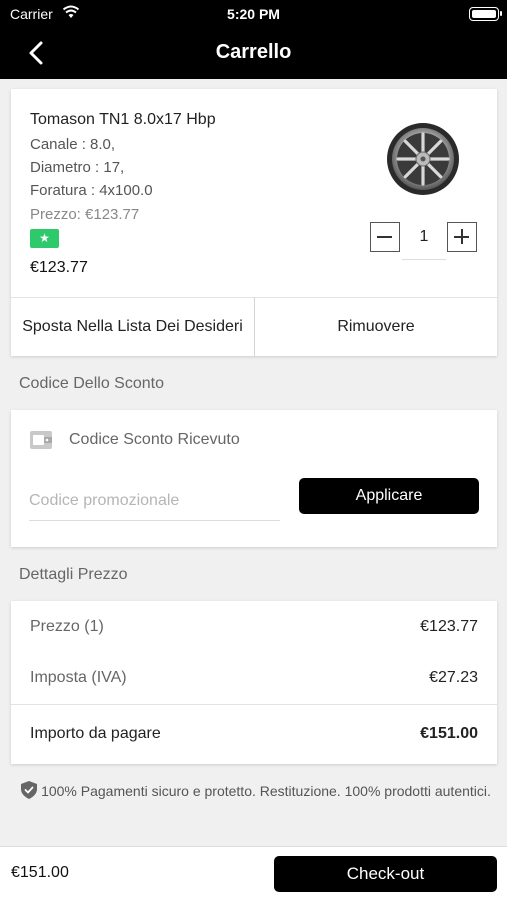 The width and height of the screenshot is (507, 900). What do you see at coordinates (91, 383) in the screenshot?
I see `discount-section-title: Codice Dello Sconto` at bounding box center [91, 383].